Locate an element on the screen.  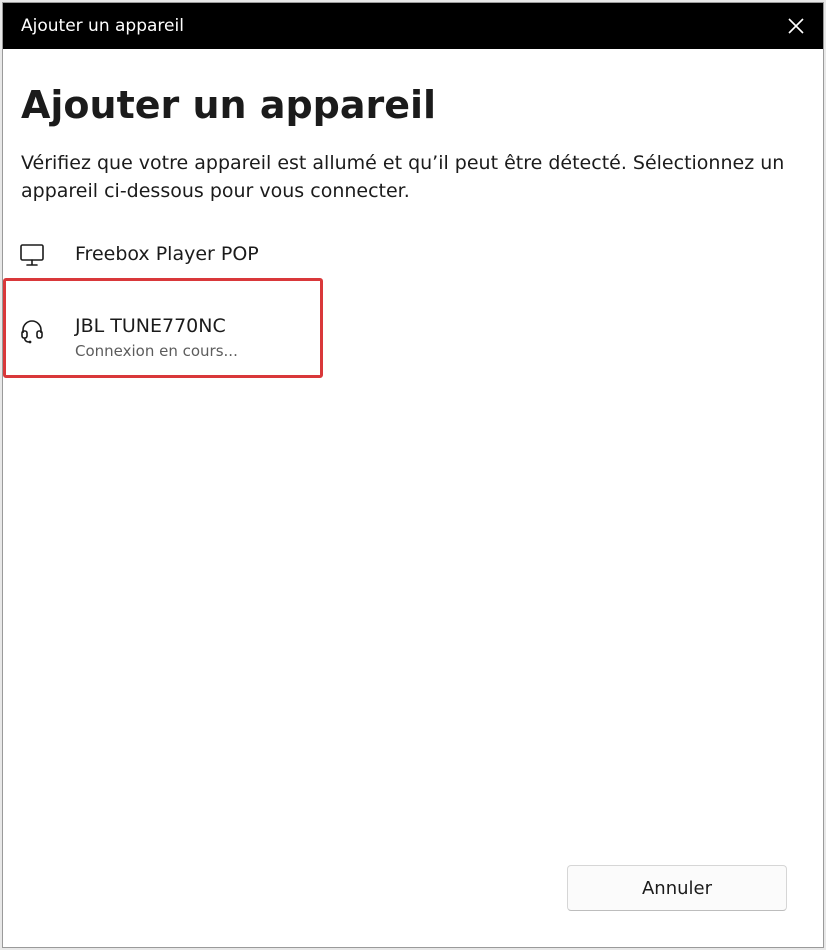
close-icon is located at coordinates (796, 26).